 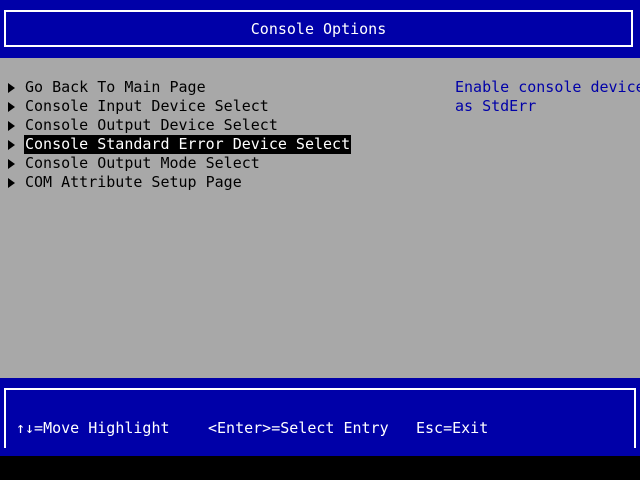 What do you see at coordinates (147, 106) in the screenshot?
I see `menu-item-label: Console Input Device Select` at bounding box center [147, 106].